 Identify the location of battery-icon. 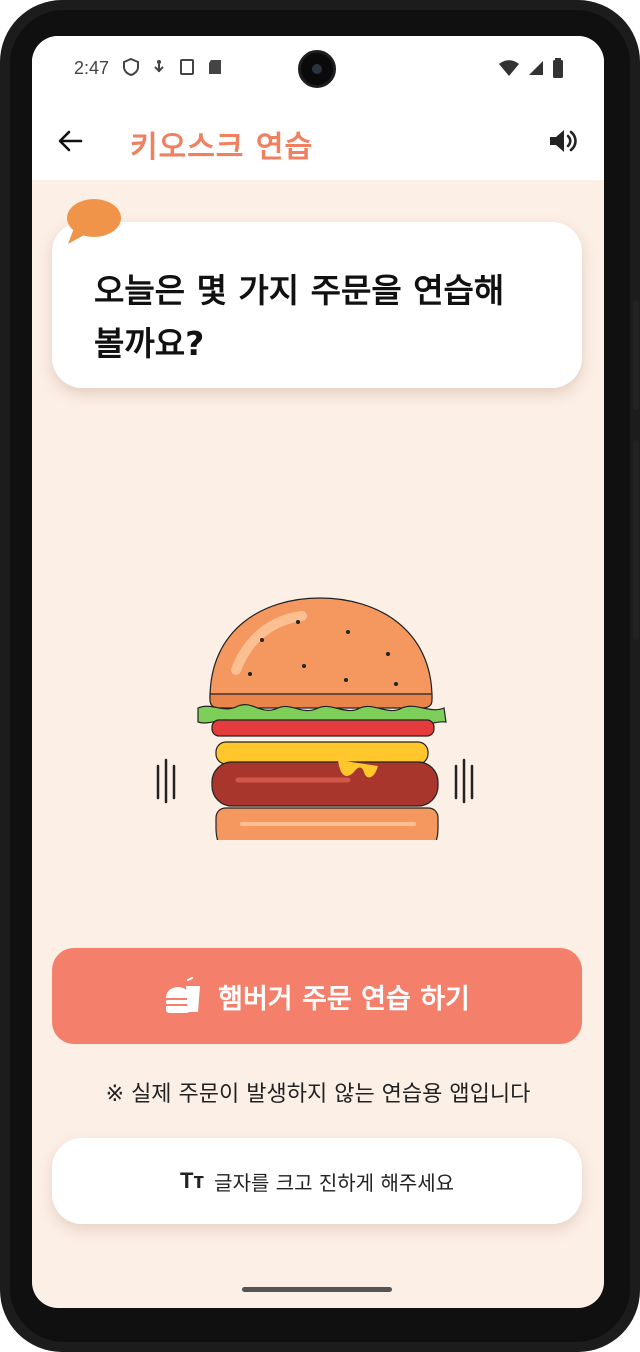
(558, 70).